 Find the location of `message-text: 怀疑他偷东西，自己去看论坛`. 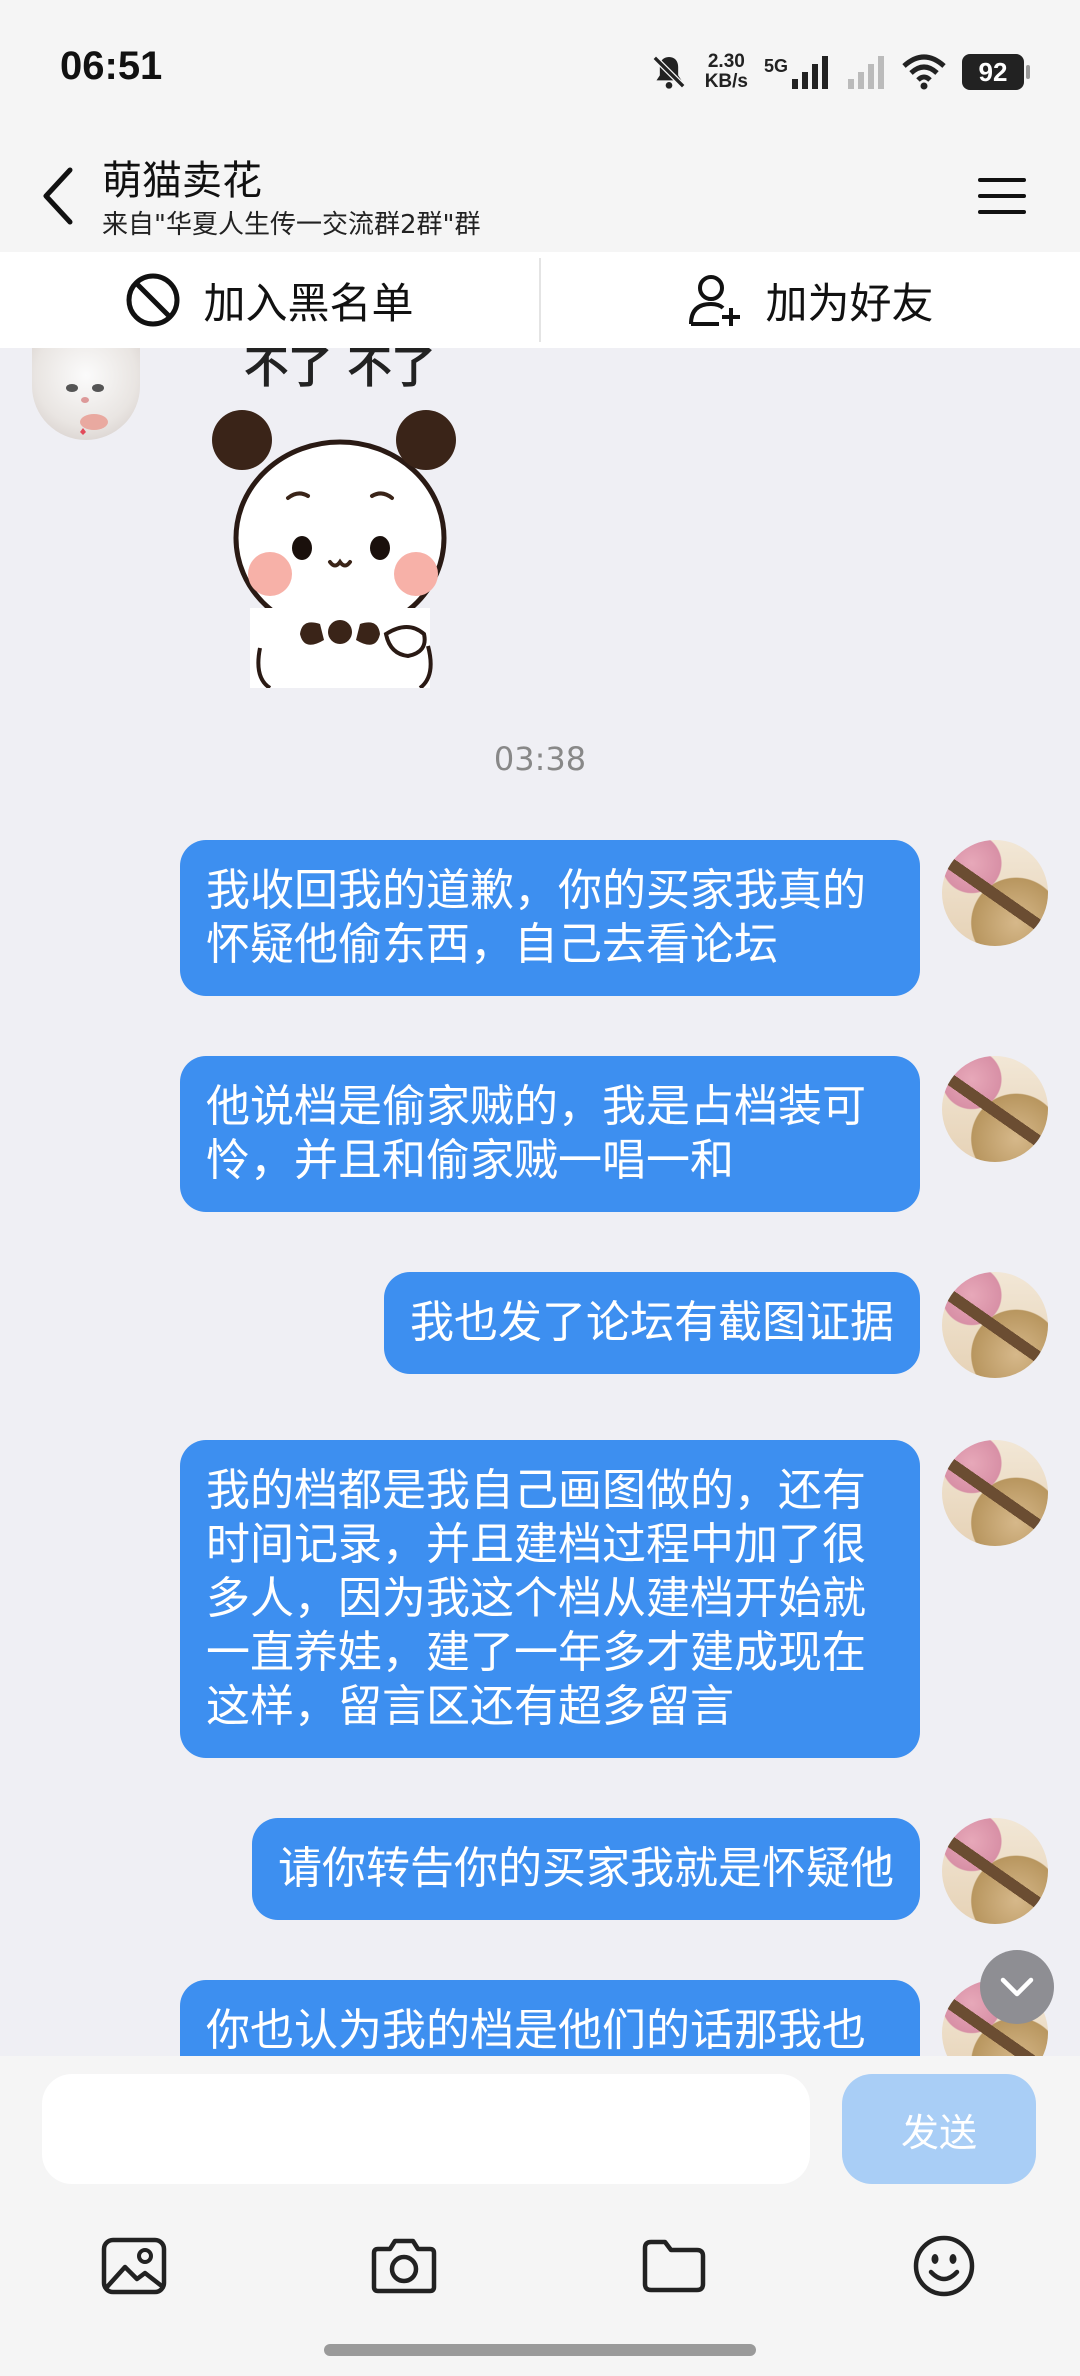

message-text: 怀疑他偷东西，自己去看论坛 is located at coordinates (492, 944).